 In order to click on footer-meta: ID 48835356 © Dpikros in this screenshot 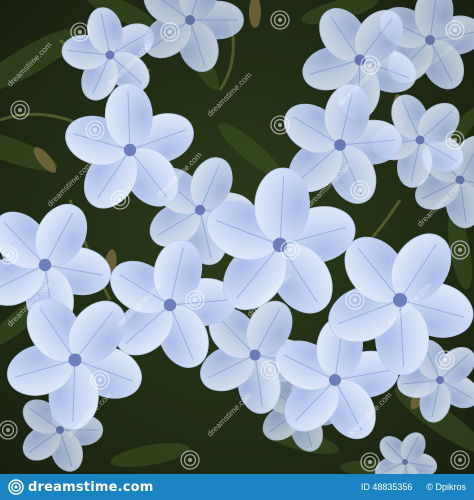, I will do `click(413, 487)`.